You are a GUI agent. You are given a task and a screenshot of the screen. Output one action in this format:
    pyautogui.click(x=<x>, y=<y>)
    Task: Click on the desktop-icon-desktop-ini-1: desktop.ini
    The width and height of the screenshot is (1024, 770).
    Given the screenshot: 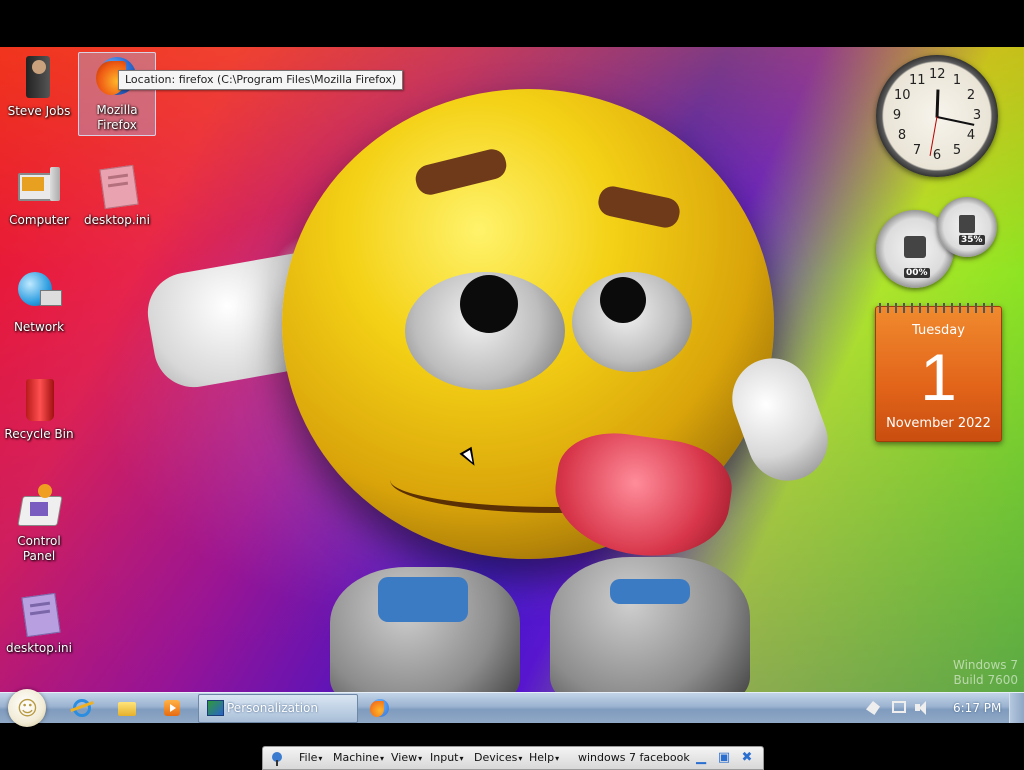 What is the action you would take?
    pyautogui.click(x=117, y=195)
    